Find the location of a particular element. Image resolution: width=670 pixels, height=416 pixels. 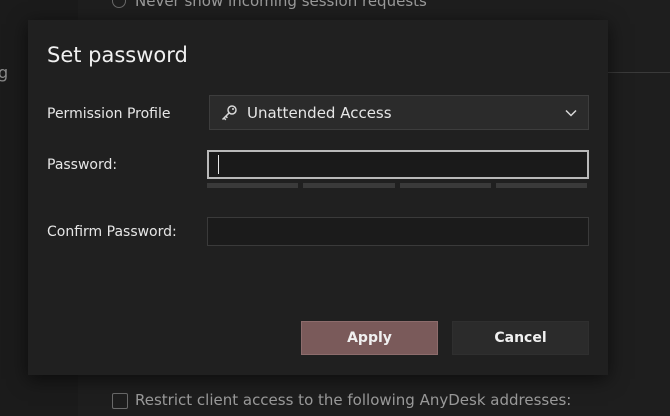

dialog-title: Set password is located at coordinates (117, 55).